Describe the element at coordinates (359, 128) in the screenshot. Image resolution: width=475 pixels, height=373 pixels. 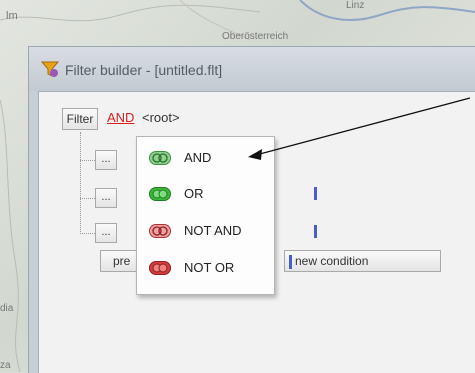
I see `annotation-arrow` at that location.